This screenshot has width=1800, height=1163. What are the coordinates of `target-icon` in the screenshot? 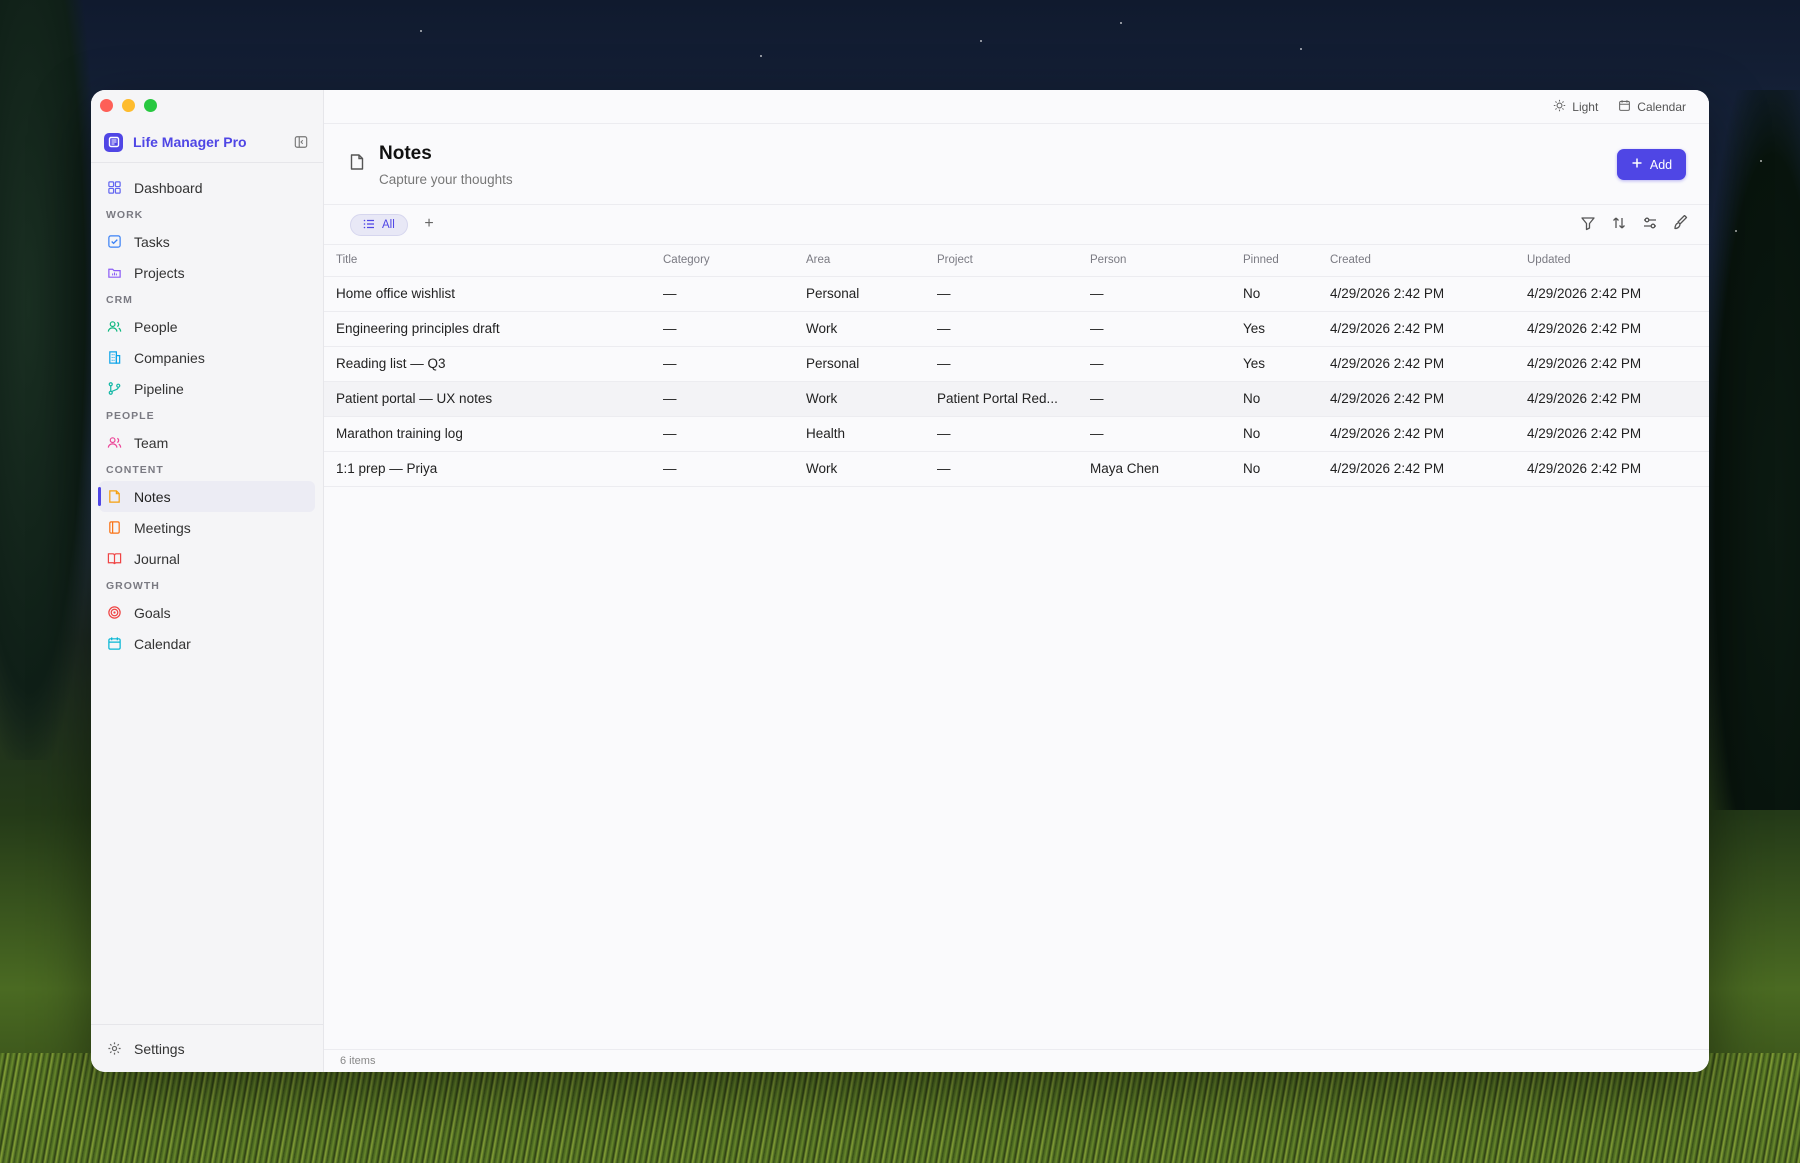 It's located at (114, 613).